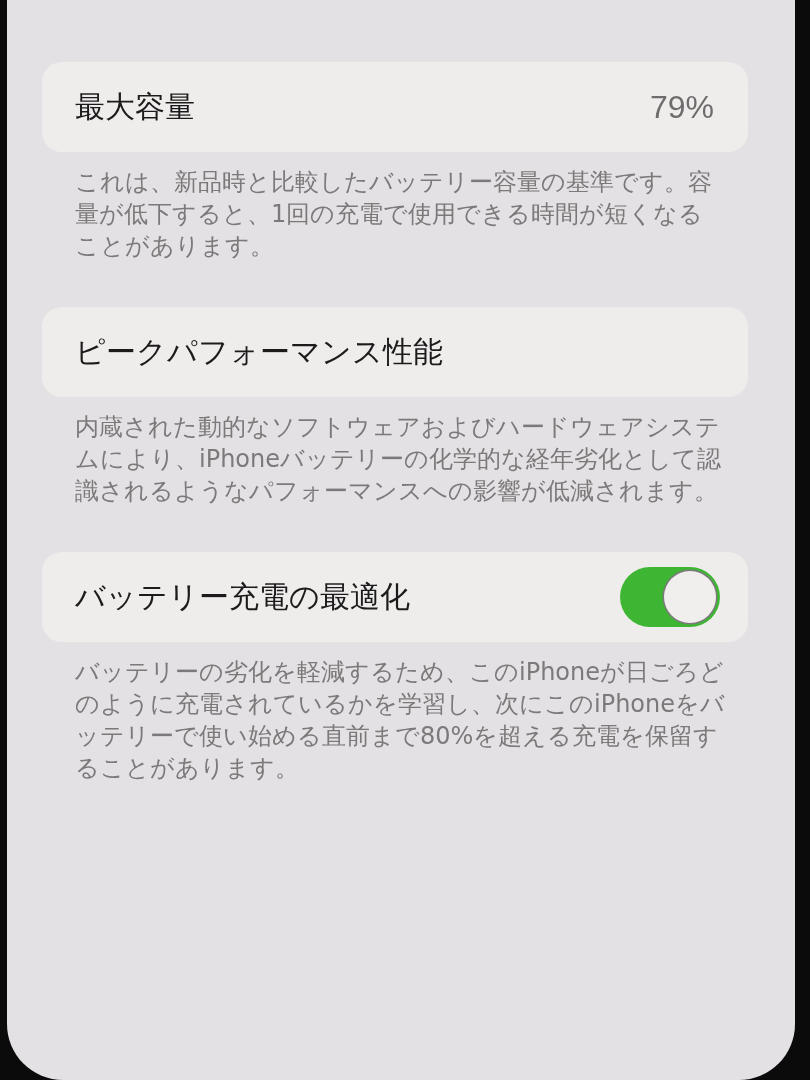  I want to click on toggle-switch, so click(670, 597).